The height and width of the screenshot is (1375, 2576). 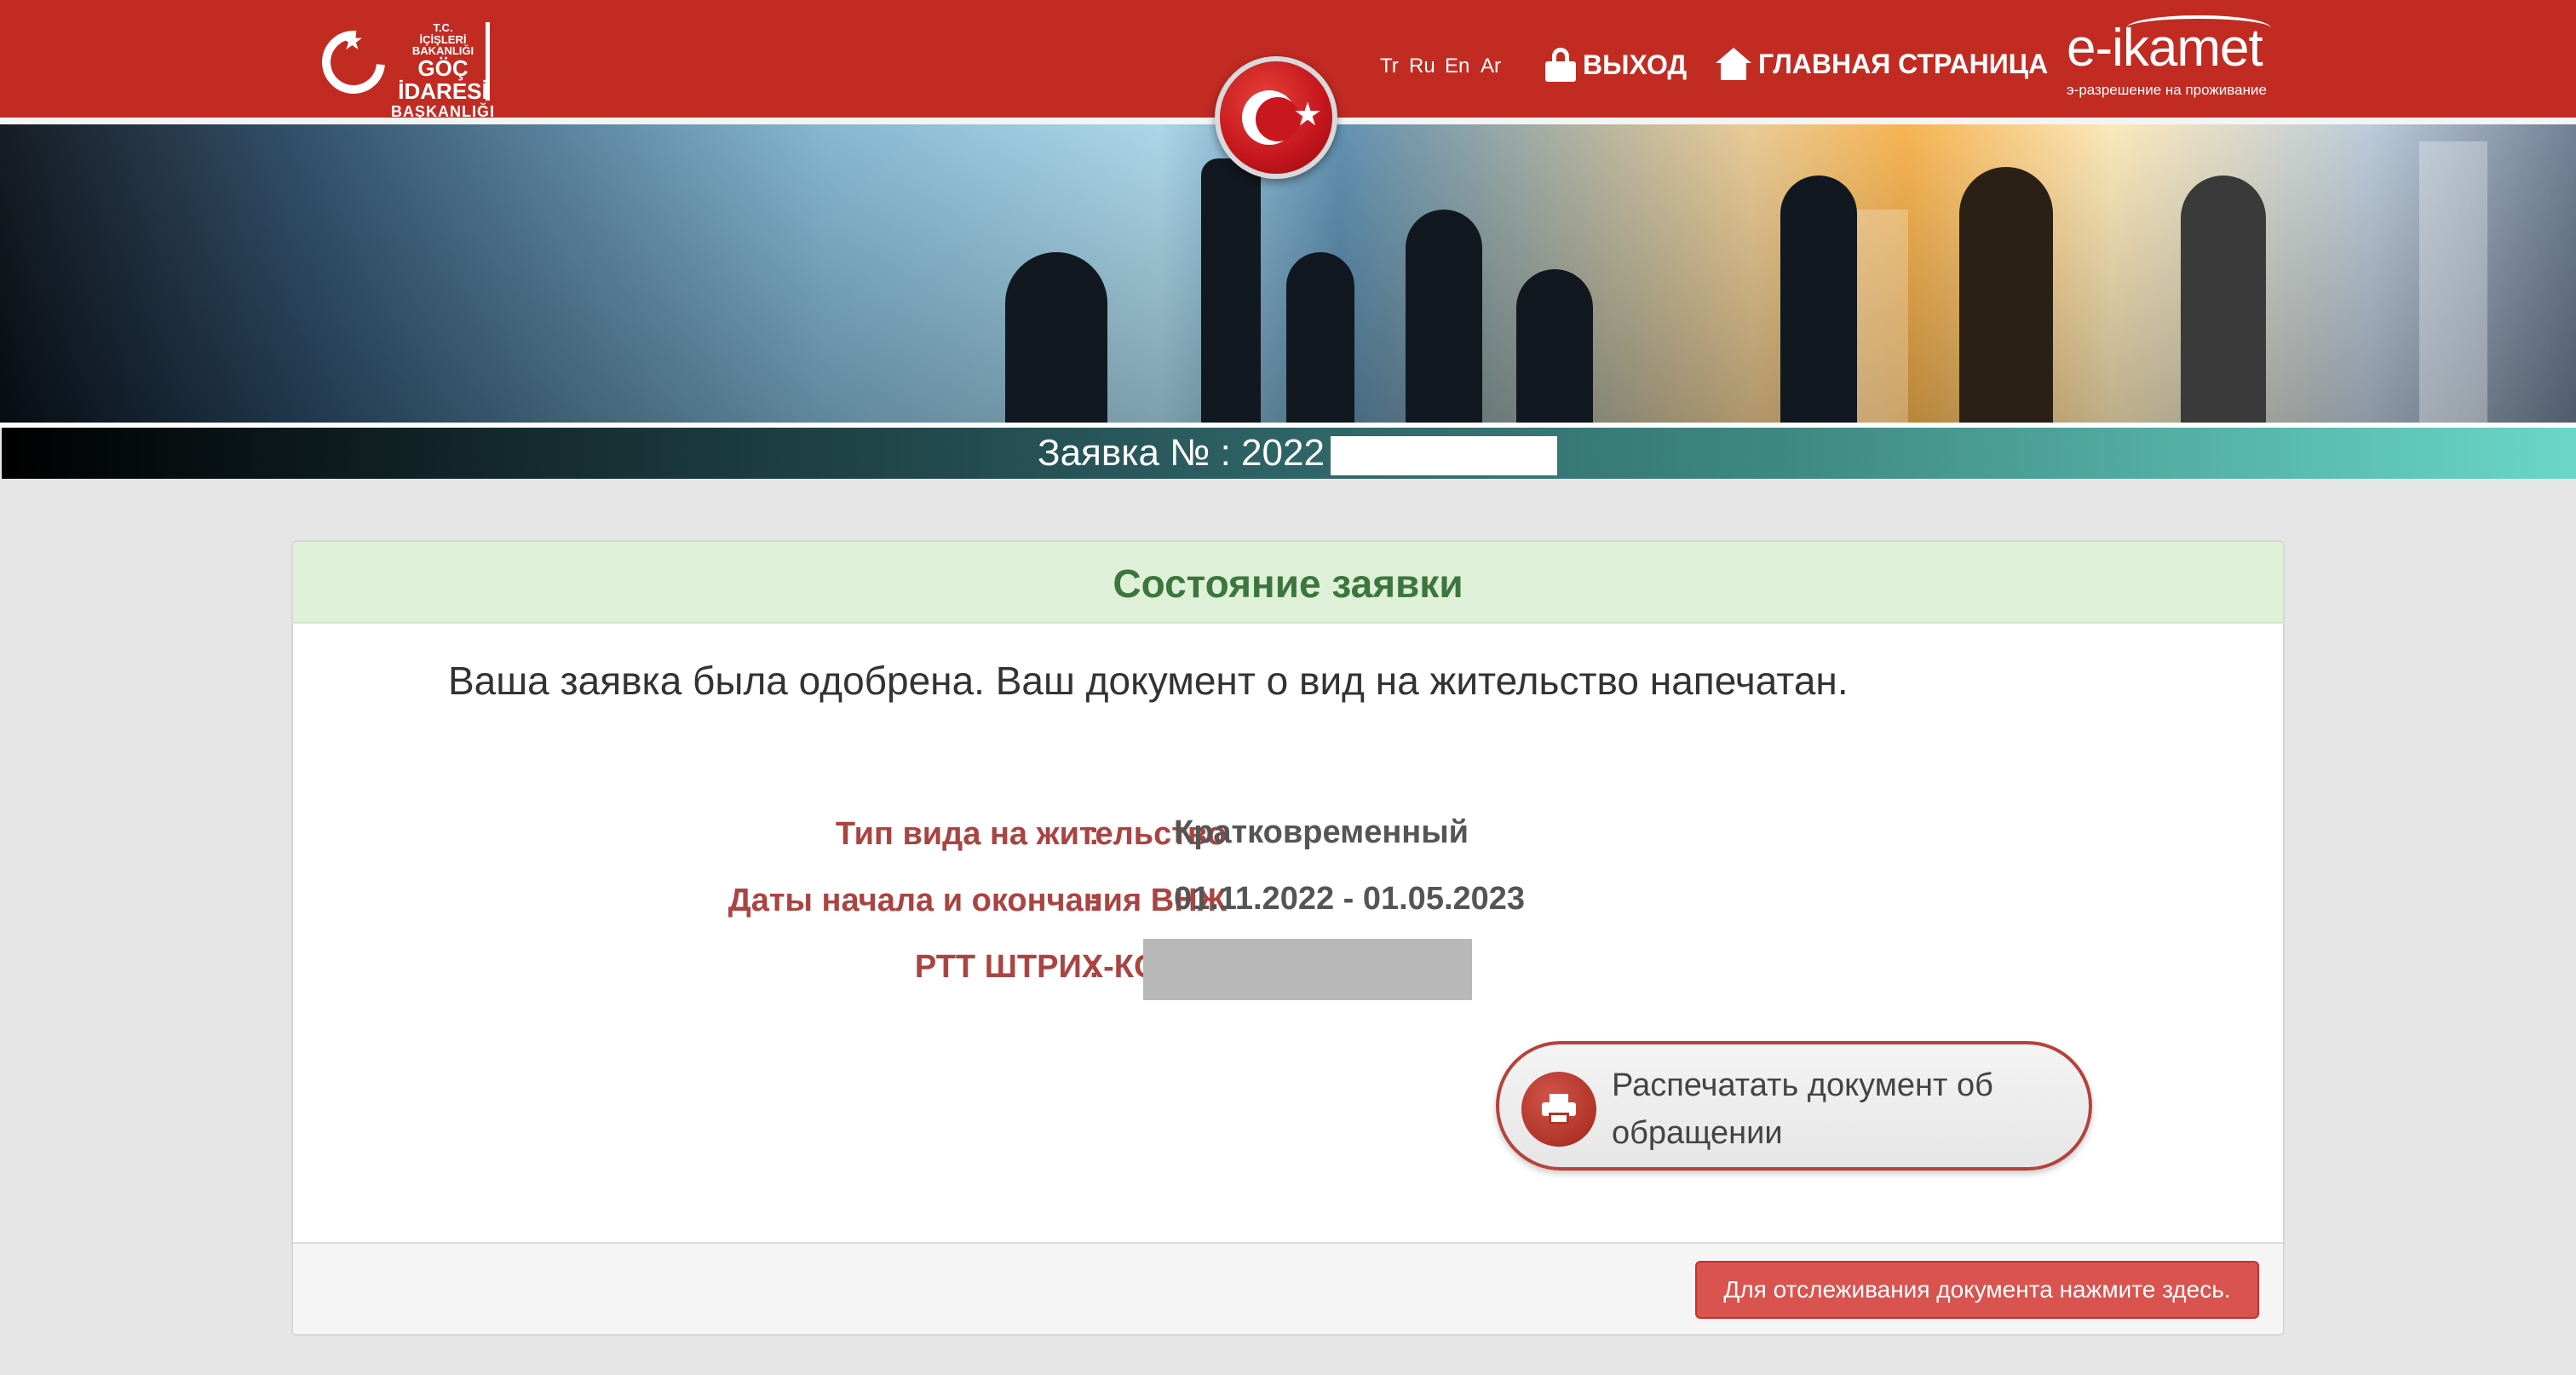 I want to click on panel-header: Состояние заявки, so click(x=1288, y=583).